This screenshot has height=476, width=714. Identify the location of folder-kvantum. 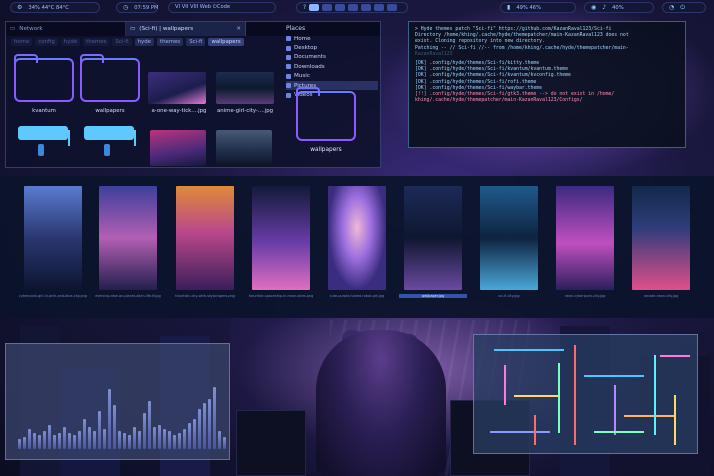
(44, 80).